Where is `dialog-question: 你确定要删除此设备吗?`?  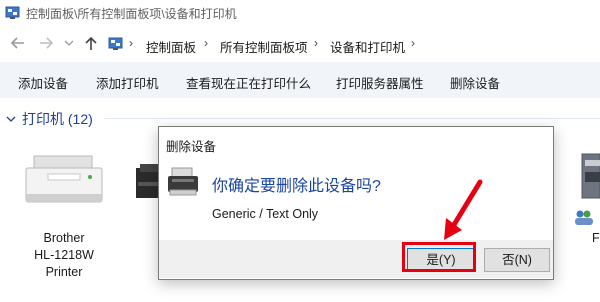
dialog-question: 你确定要删除此设备吗? is located at coordinates (296, 186).